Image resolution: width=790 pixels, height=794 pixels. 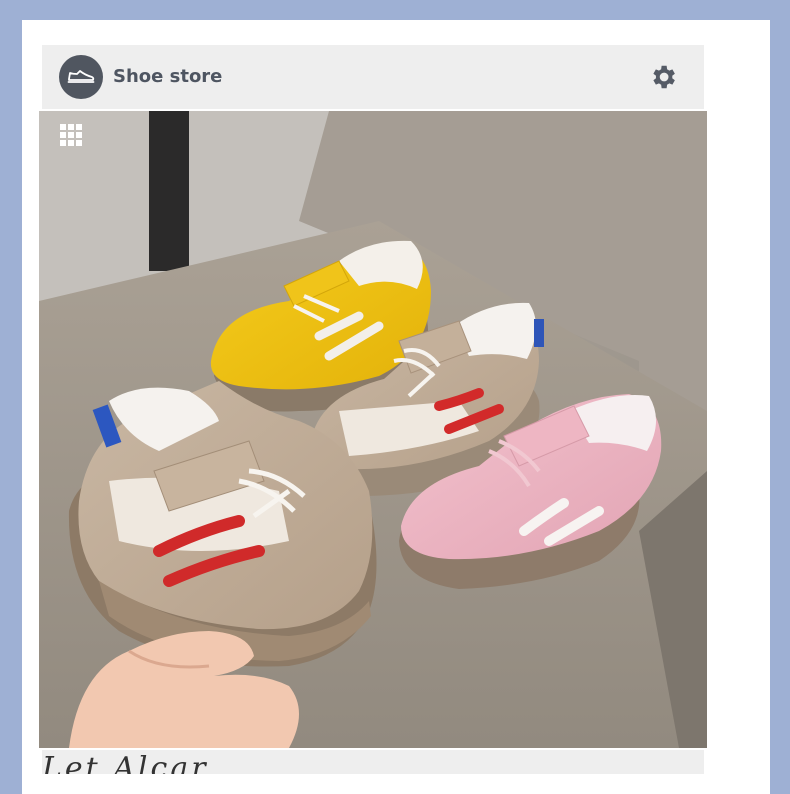 I want to click on footer-strip: Let Alcar, so click(x=373, y=762).